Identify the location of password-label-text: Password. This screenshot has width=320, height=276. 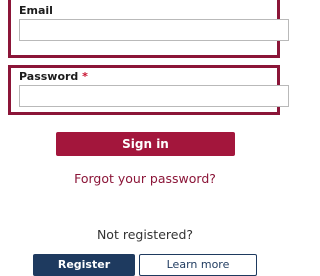
(49, 76).